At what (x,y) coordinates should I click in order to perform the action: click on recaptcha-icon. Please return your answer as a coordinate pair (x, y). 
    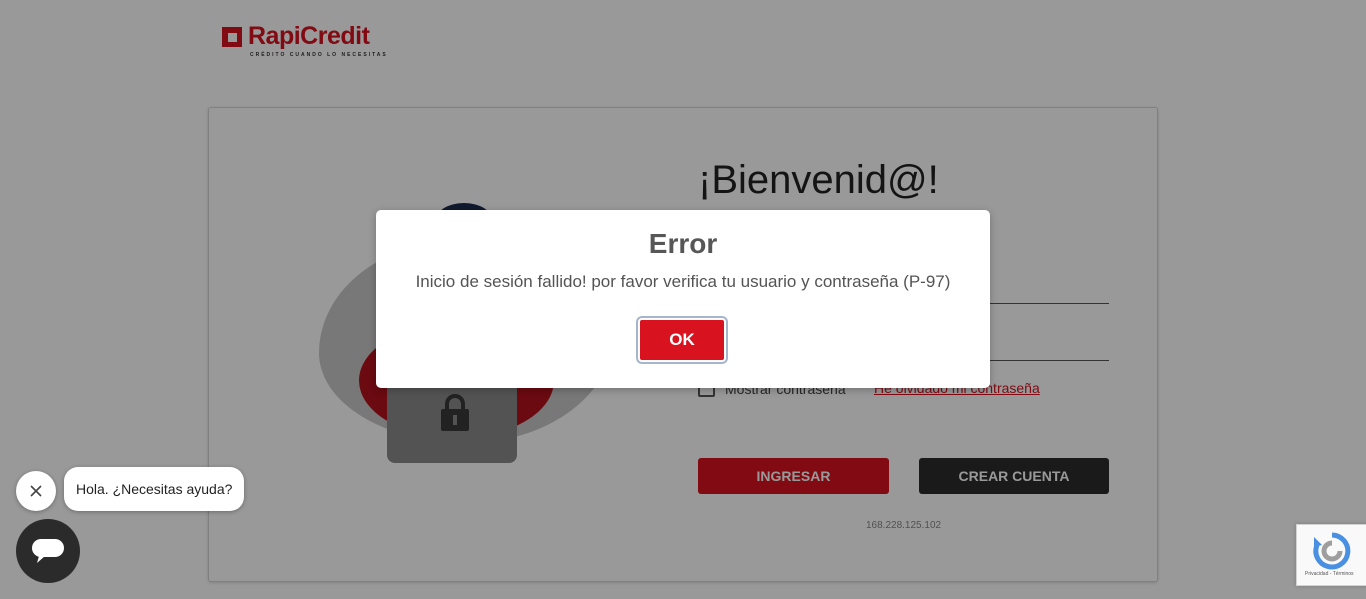
    Looking at the image, I should click on (1332, 551).